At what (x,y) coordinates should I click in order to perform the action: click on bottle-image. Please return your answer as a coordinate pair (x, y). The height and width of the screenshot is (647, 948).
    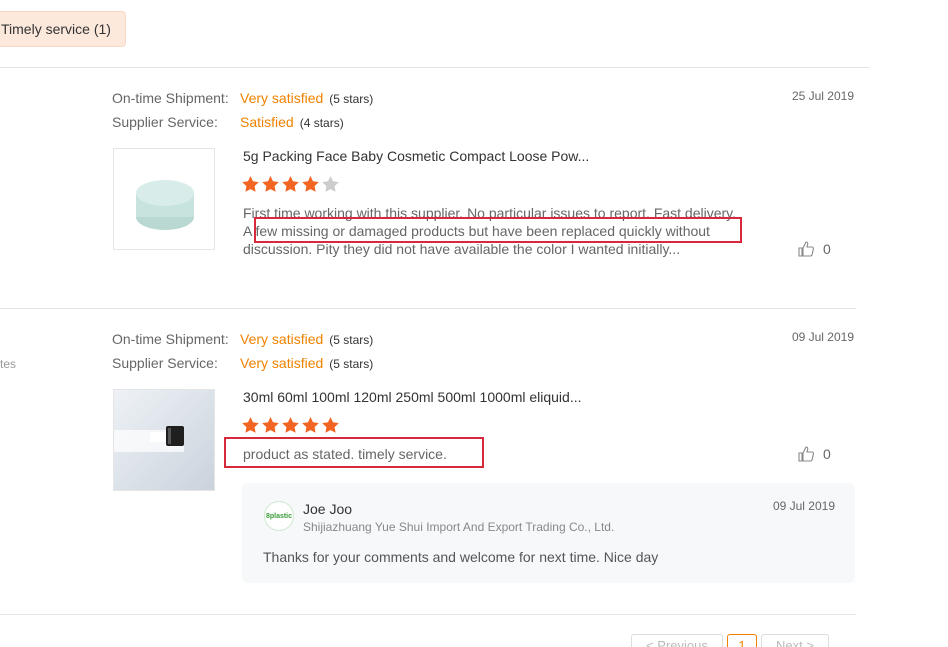
    Looking at the image, I should click on (164, 440).